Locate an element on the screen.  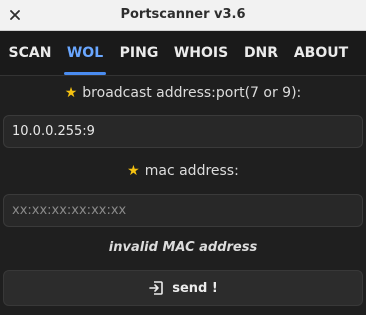
tab-label: PING is located at coordinates (139, 53).